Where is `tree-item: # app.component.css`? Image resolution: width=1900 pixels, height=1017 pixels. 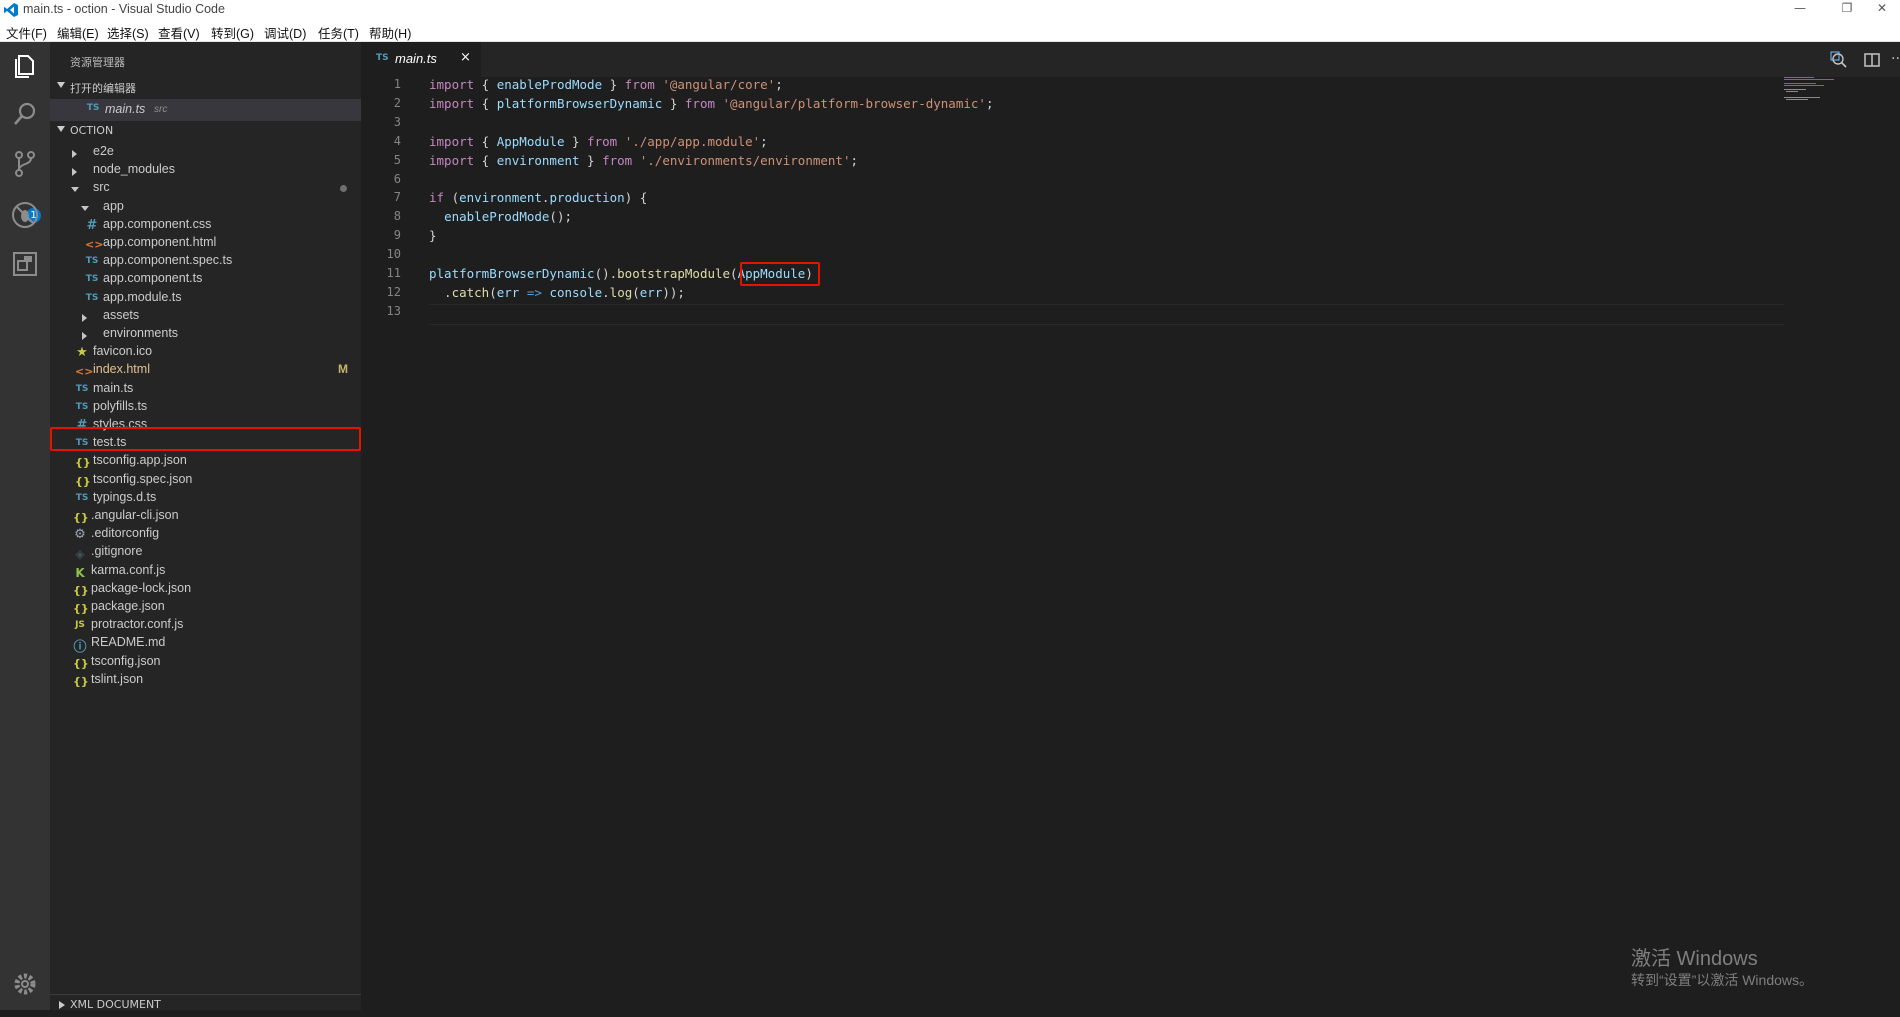 tree-item: # app.component.css is located at coordinates (205, 225).